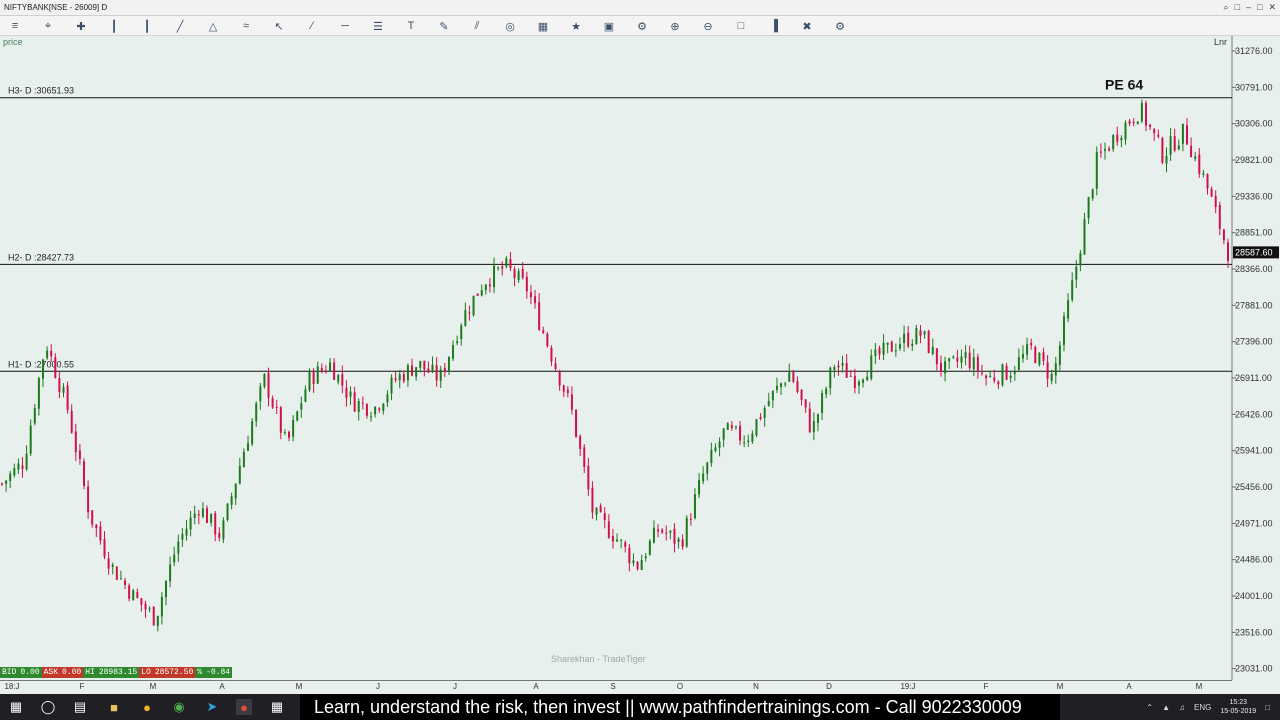  What do you see at coordinates (147, 26) in the screenshot?
I see `candle-icon: ┃` at bounding box center [147, 26].